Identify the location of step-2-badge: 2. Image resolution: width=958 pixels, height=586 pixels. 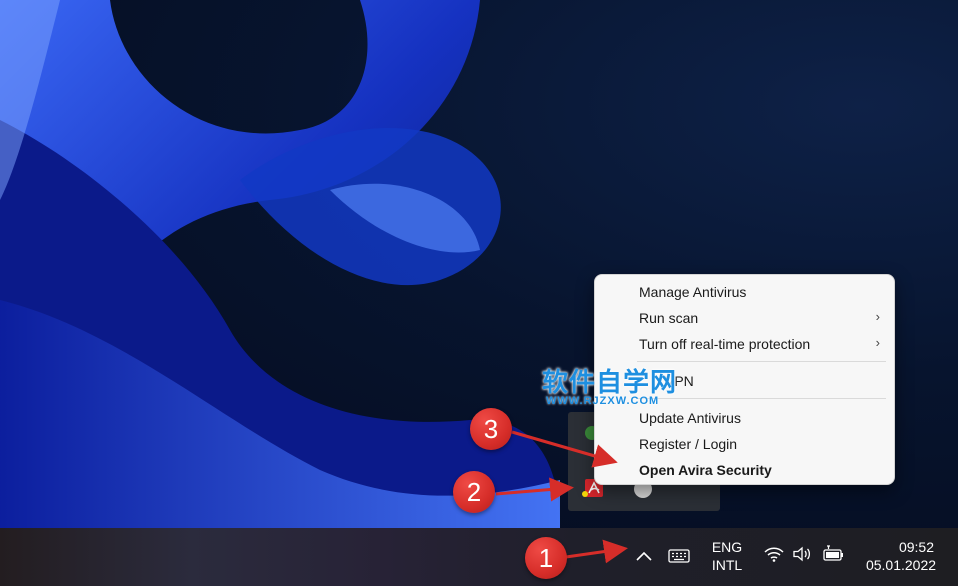
(474, 492).